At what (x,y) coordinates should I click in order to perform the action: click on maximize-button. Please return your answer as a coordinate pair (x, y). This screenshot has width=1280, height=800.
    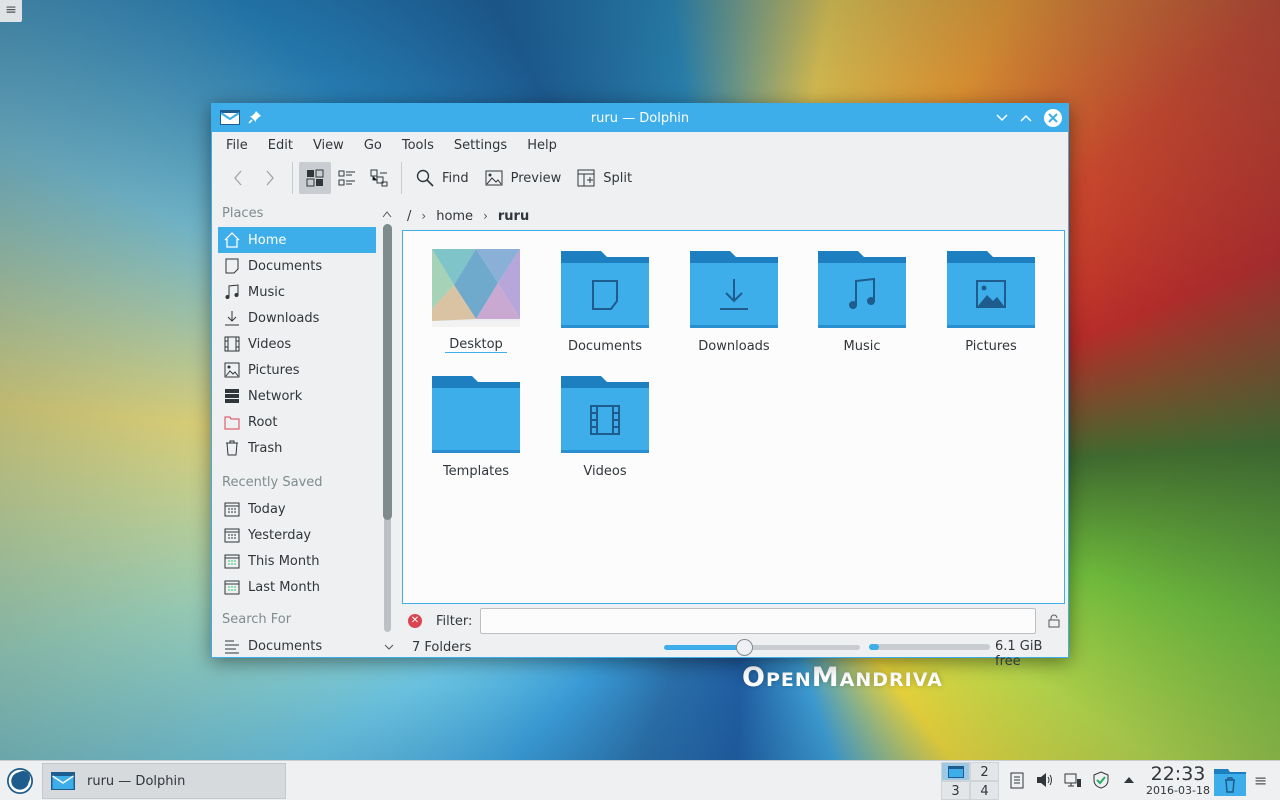
    Looking at the image, I should click on (1026, 118).